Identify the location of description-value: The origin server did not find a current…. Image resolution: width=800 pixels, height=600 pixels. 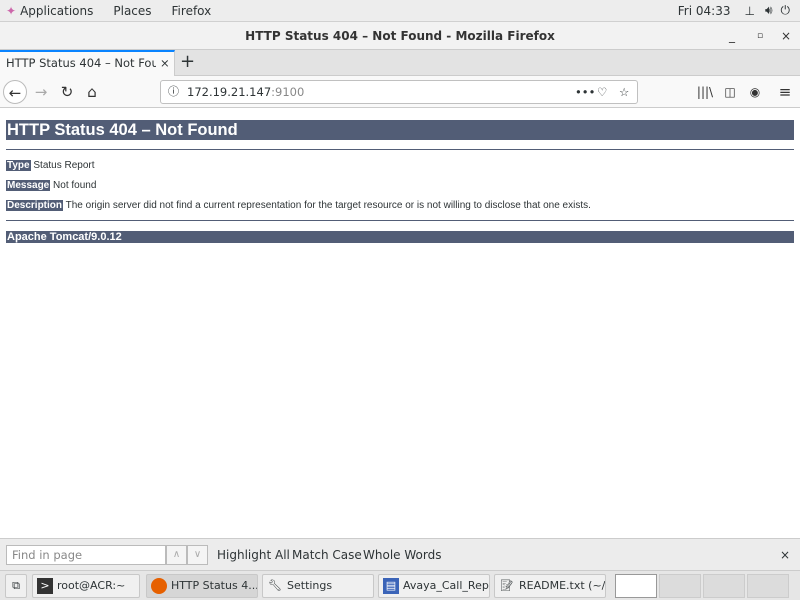
(328, 205).